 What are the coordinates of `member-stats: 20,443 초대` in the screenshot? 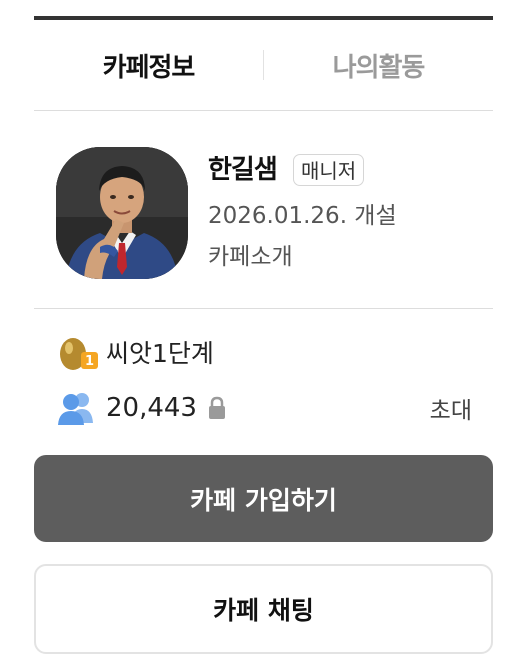 It's located at (265, 408).